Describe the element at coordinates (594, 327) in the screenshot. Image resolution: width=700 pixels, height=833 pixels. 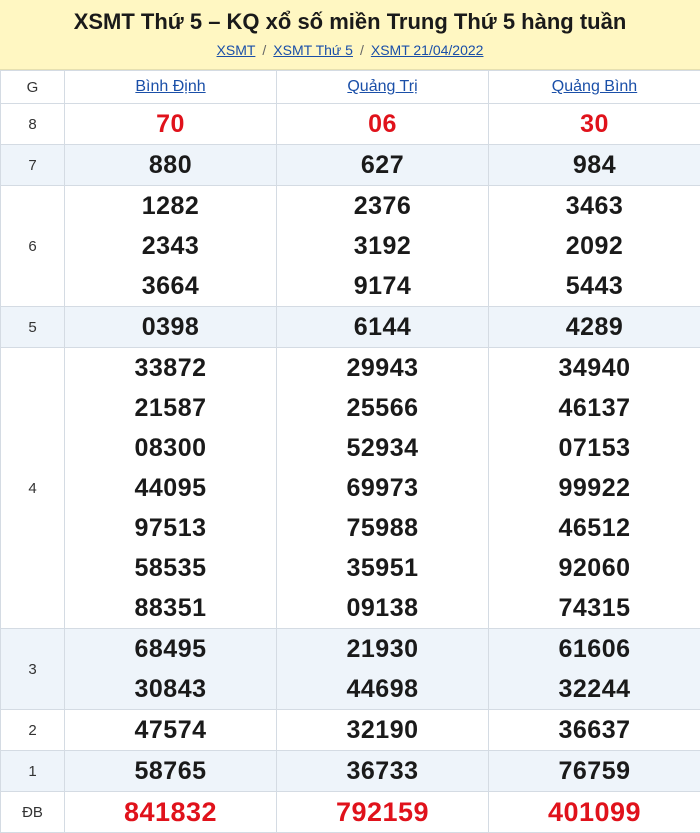
I see `result-cell: 4289` at that location.